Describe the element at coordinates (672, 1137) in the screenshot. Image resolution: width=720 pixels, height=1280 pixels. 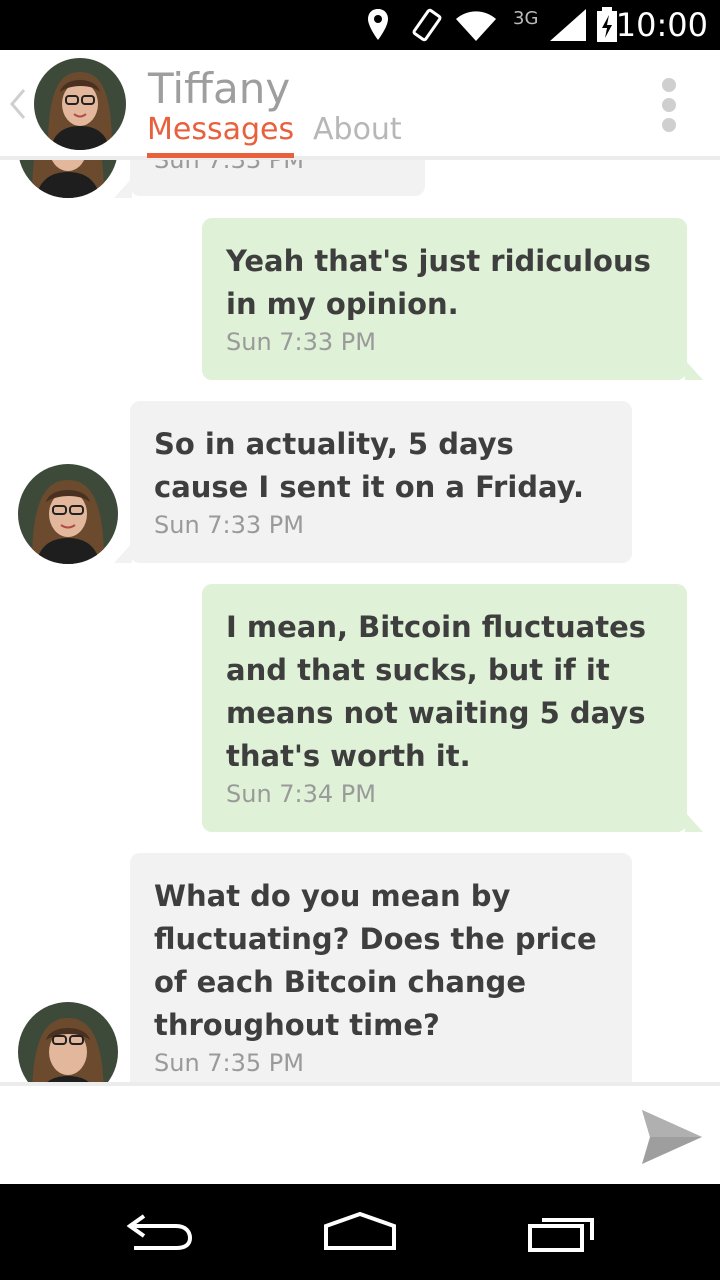
I see `send-icon` at that location.